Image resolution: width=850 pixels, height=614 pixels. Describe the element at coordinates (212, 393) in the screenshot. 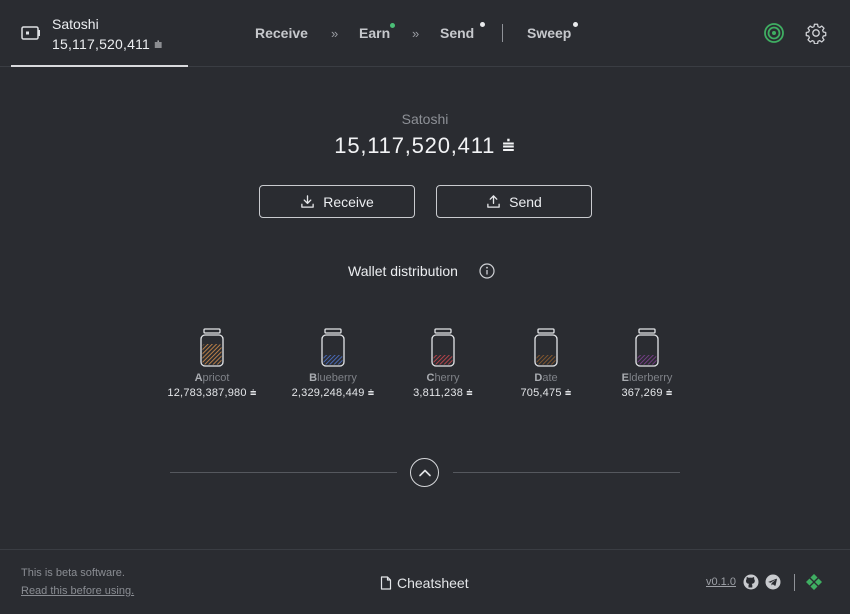

I see `jar-amount: 12,783,387,980 ⩧` at that location.